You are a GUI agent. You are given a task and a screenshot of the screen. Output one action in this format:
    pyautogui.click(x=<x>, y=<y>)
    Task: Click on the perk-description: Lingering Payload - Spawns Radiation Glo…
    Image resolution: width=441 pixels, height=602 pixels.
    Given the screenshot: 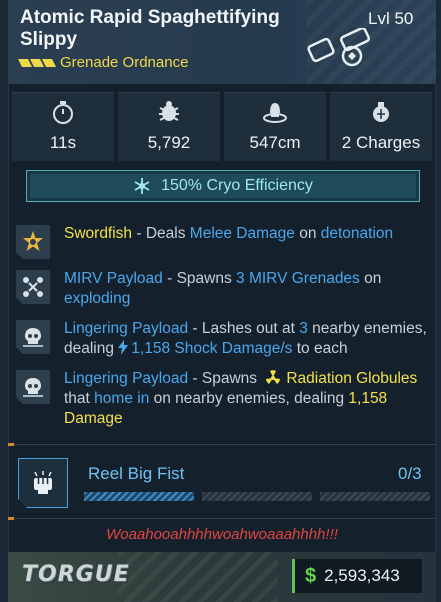 What is the action you would take?
    pyautogui.click(x=249, y=399)
    